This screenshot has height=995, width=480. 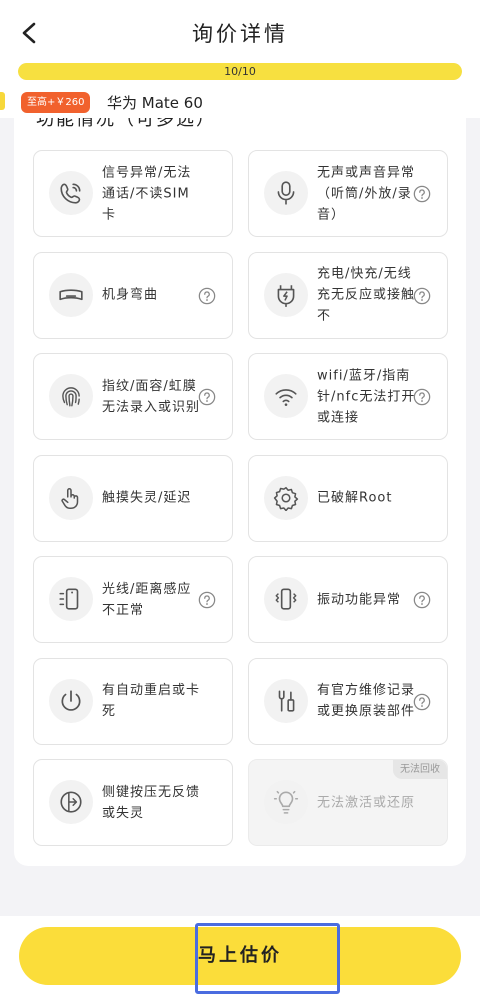 What do you see at coordinates (420, 769) in the screenshot?
I see `not-recyclable-tag: 无法回收` at bounding box center [420, 769].